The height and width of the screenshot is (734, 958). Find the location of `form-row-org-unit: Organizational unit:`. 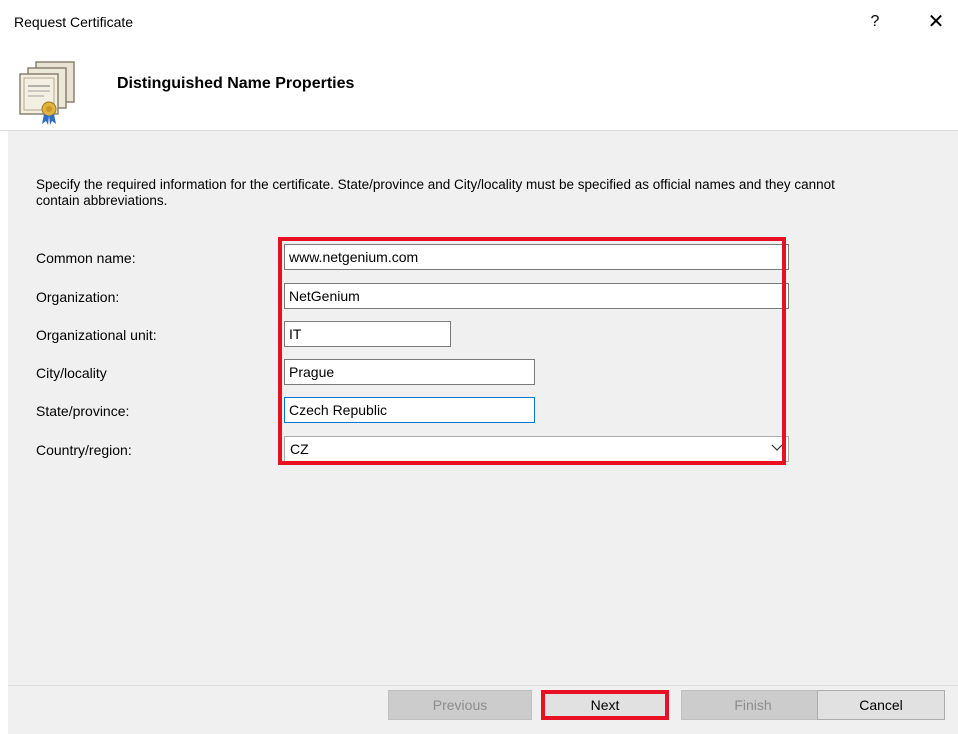

form-row-org-unit: Organizational unit: is located at coordinates (483, 336).